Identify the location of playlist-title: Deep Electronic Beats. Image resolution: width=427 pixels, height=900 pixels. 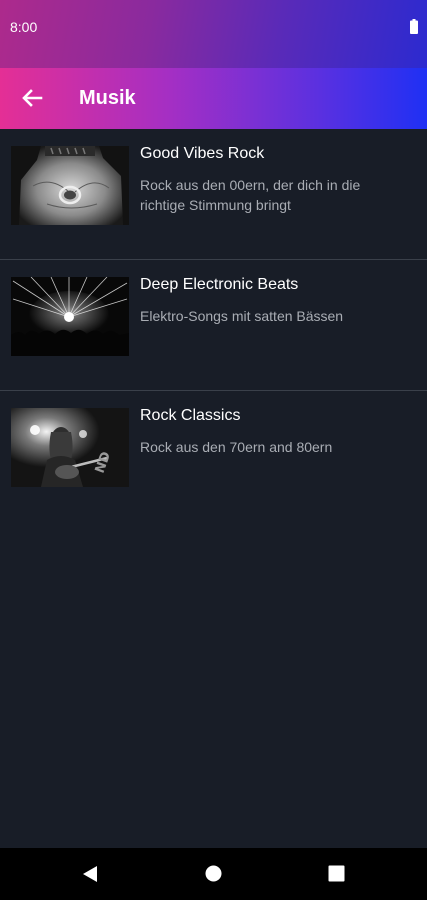
(219, 284).